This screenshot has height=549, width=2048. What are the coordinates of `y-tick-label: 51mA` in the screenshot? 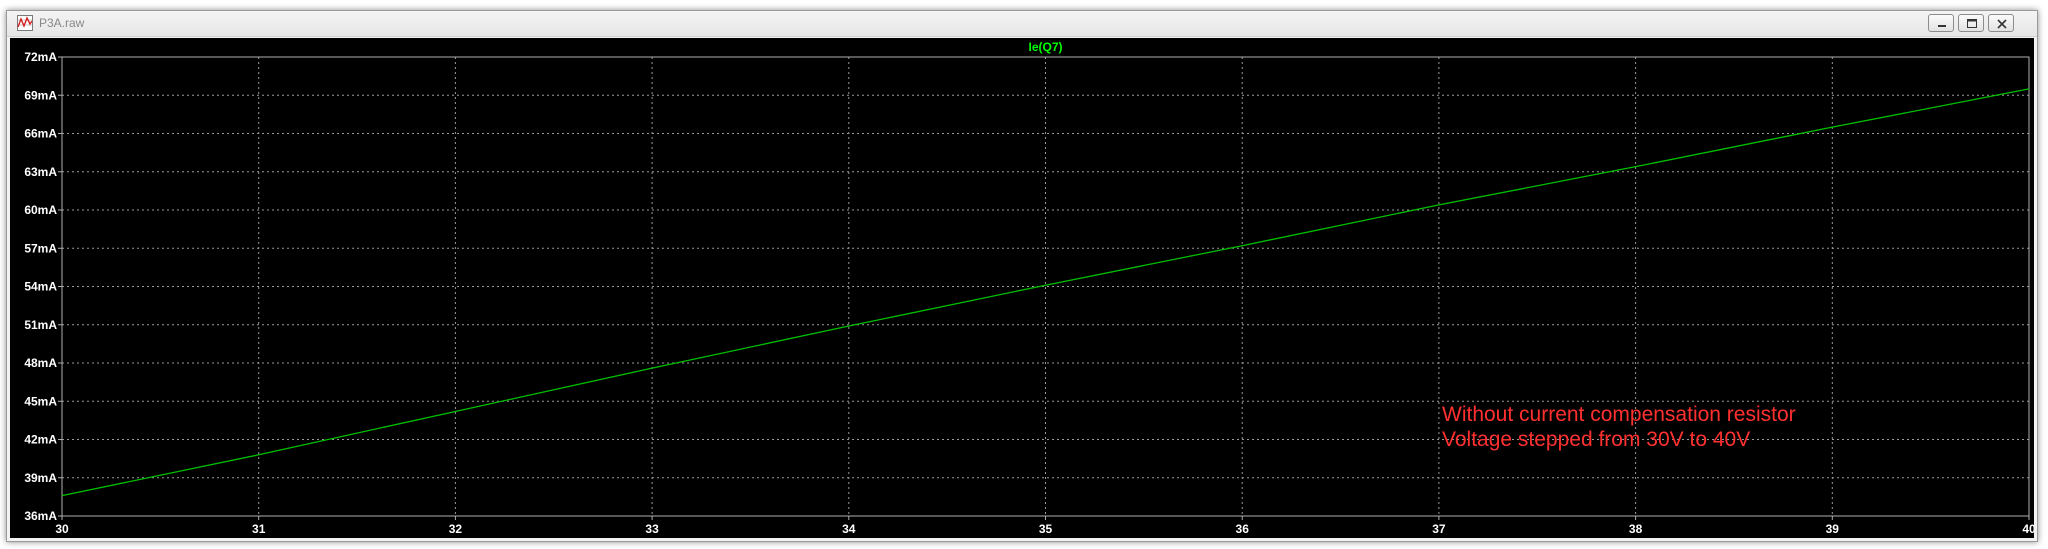 It's located at (40, 325).